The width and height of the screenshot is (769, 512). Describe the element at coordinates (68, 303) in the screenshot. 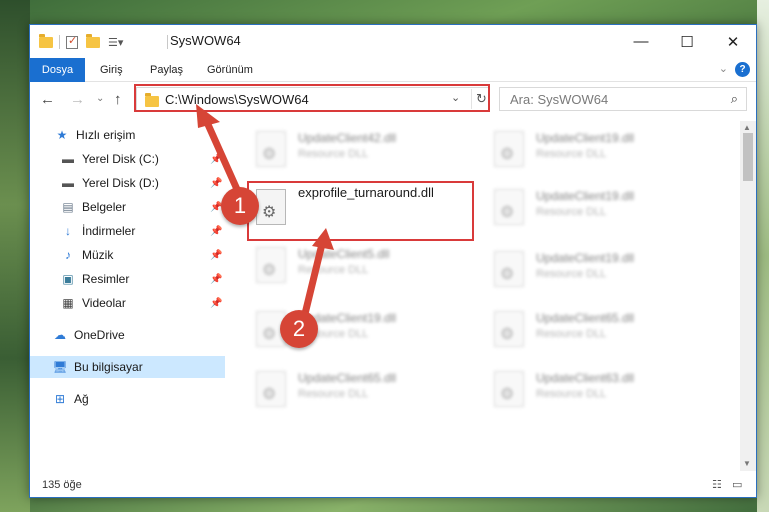

I see `video-icon: ▦` at that location.